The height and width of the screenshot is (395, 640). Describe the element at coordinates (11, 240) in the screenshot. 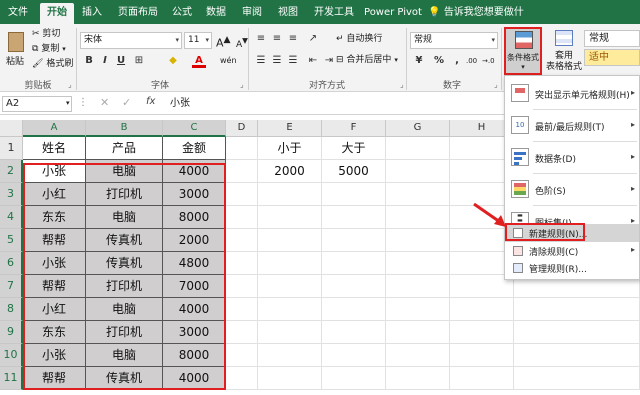

I see `row-header: 5` at that location.